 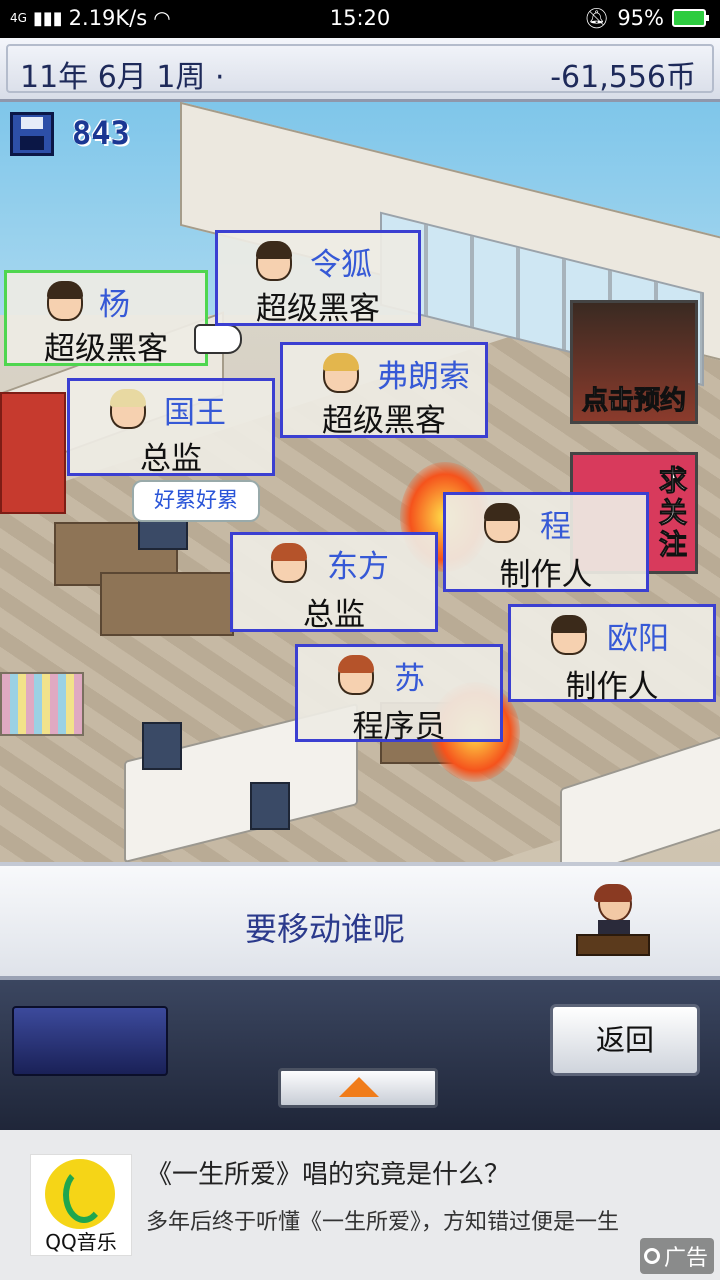 I want to click on staff-name: 令狐, so click(x=341, y=265).